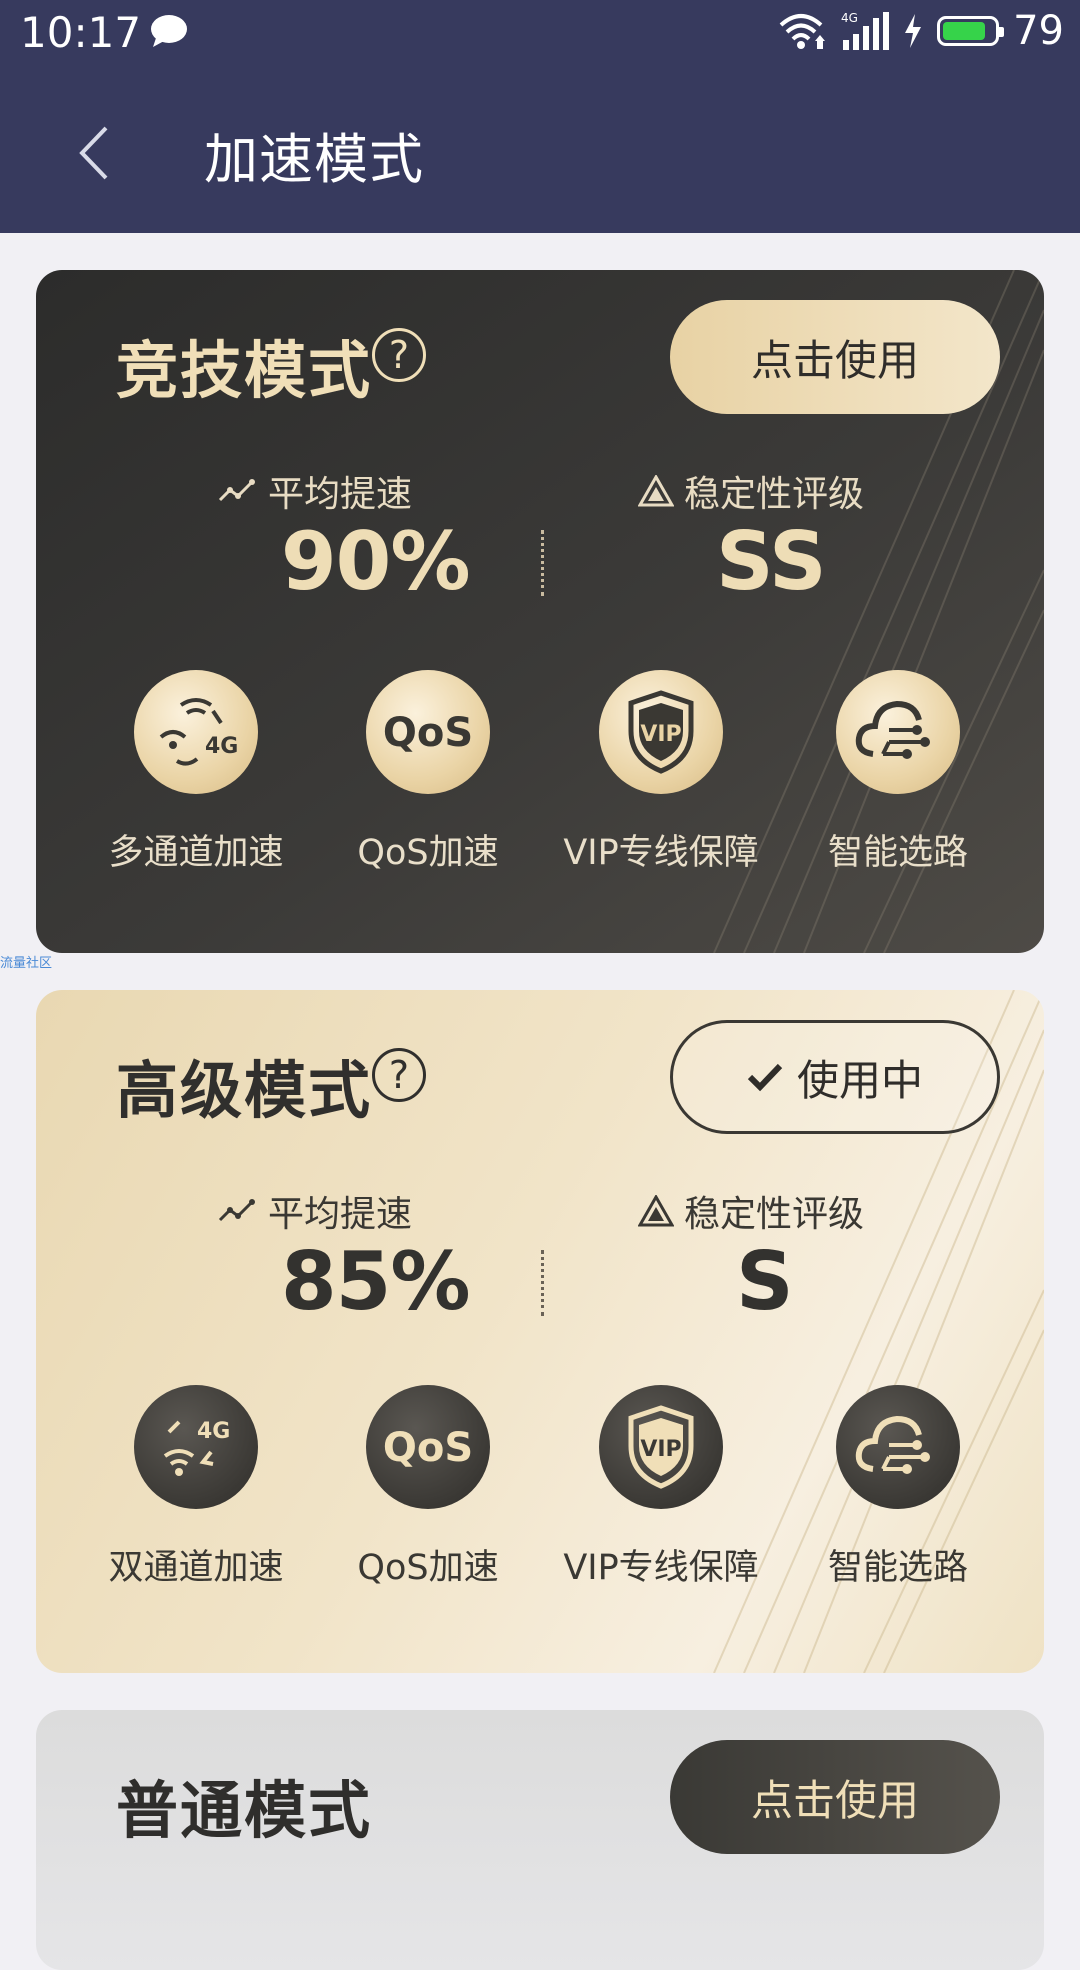 This screenshot has width=1080, height=1970. I want to click on mode-title: 竞技模式, so click(244, 370).